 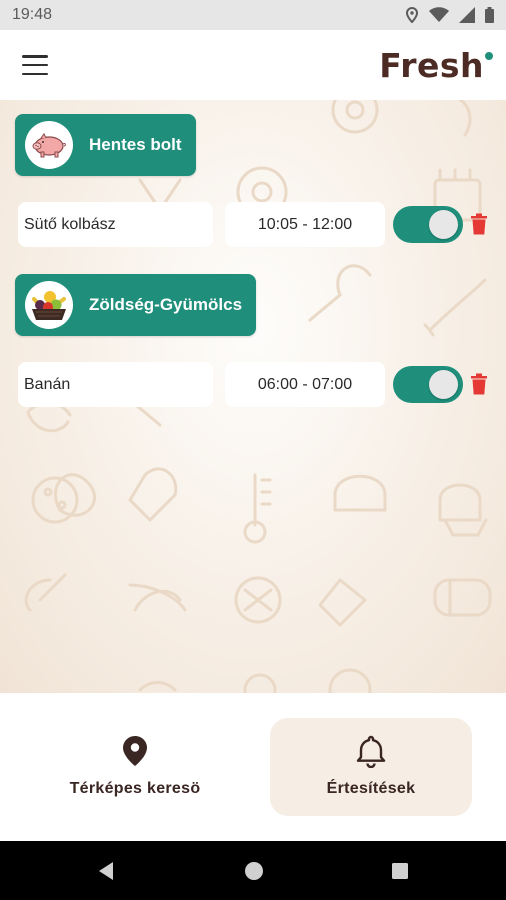 I want to click on app-logo: Fresh, so click(x=436, y=65).